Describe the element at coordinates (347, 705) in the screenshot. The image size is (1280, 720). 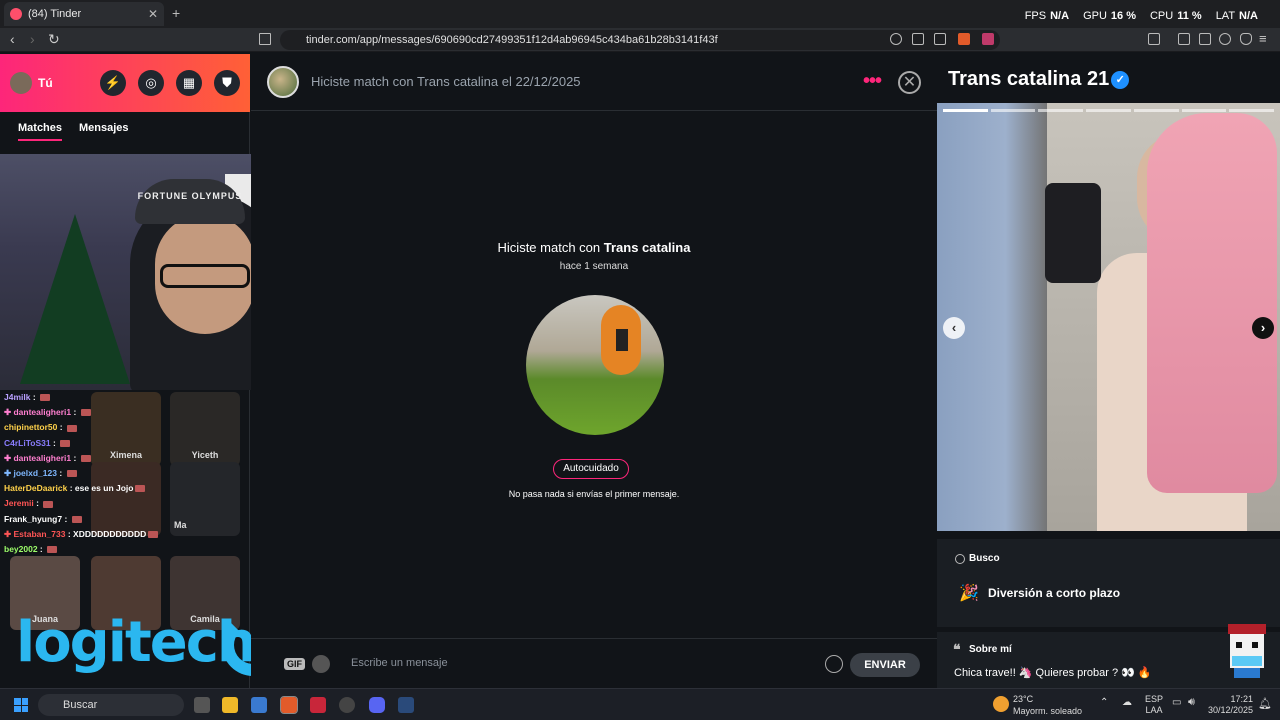
I see `obs-icon` at that location.